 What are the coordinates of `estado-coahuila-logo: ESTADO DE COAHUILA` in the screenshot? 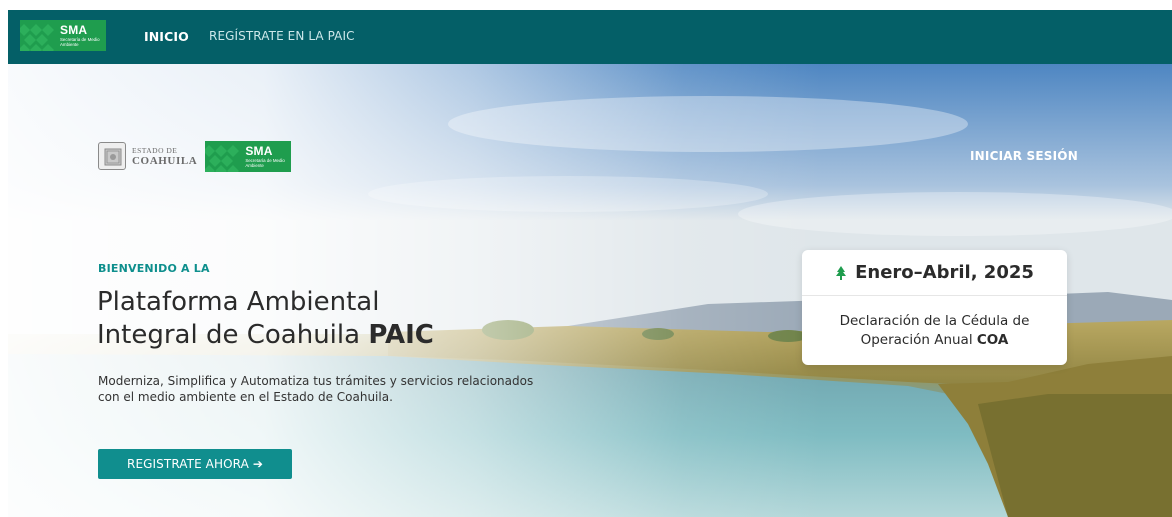 It's located at (164, 156).